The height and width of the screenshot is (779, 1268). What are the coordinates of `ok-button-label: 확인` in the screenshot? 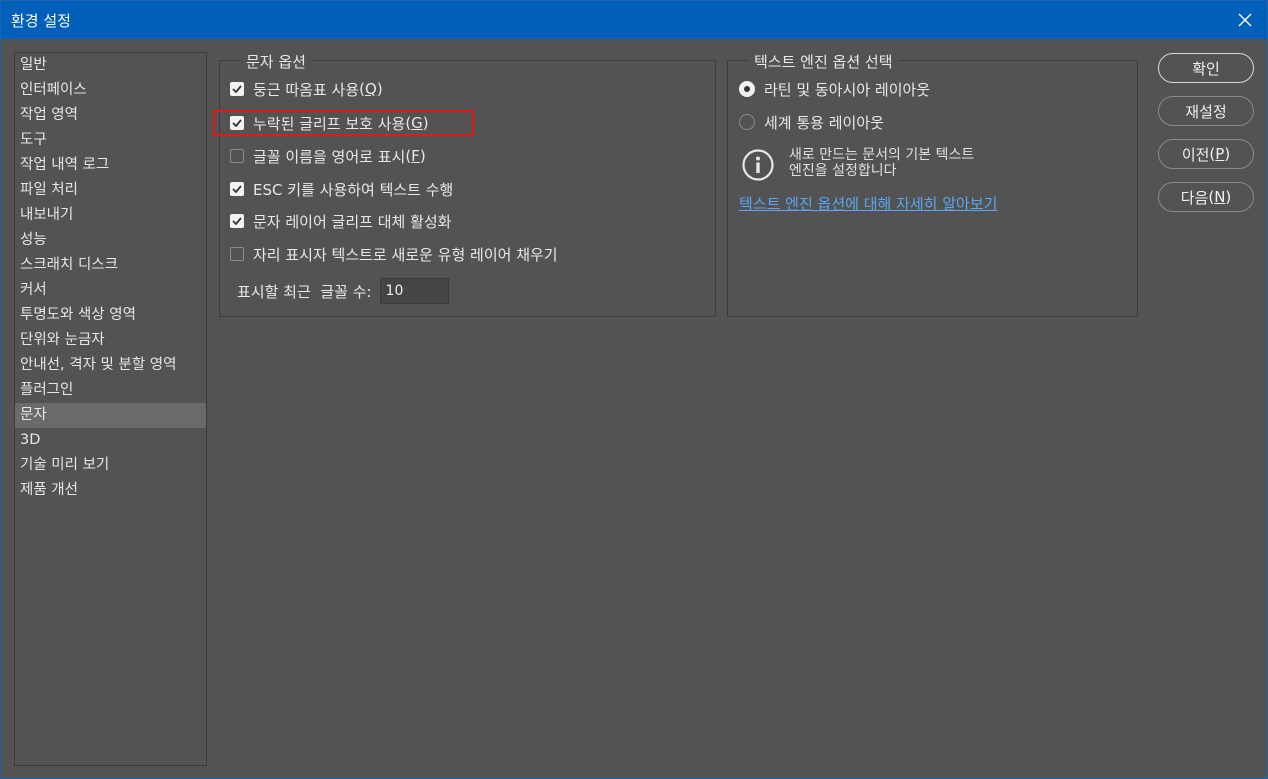 It's located at (1206, 68).